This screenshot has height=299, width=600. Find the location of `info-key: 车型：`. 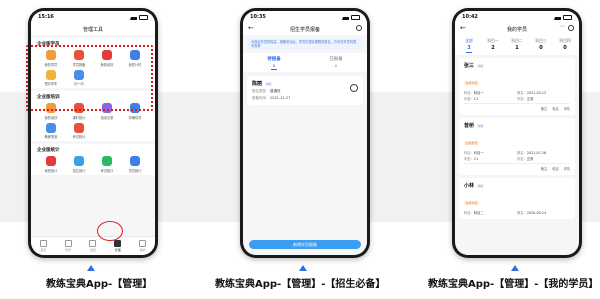

info-key: 车型： is located at coordinates (469, 99).